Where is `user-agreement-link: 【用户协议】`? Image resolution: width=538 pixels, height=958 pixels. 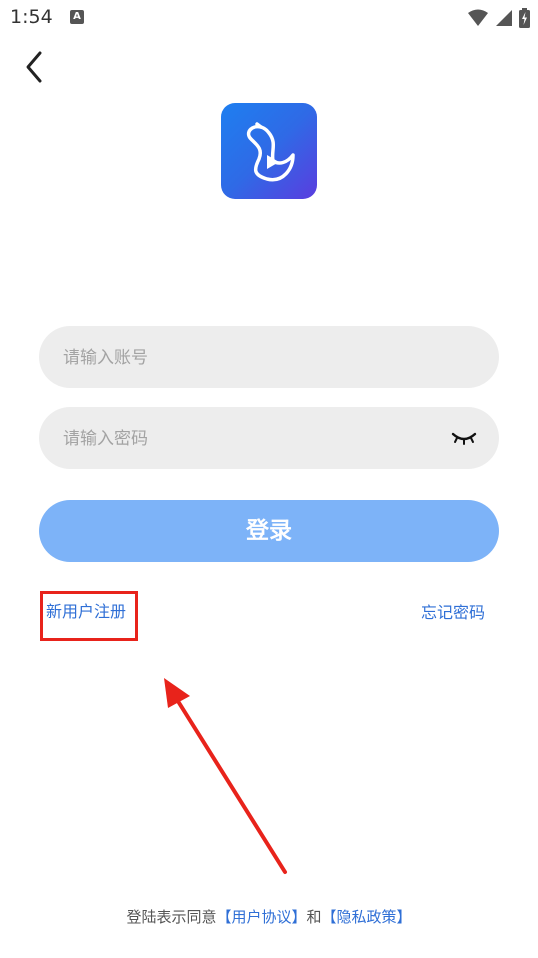 user-agreement-link: 【用户协议】 is located at coordinates (261, 917).